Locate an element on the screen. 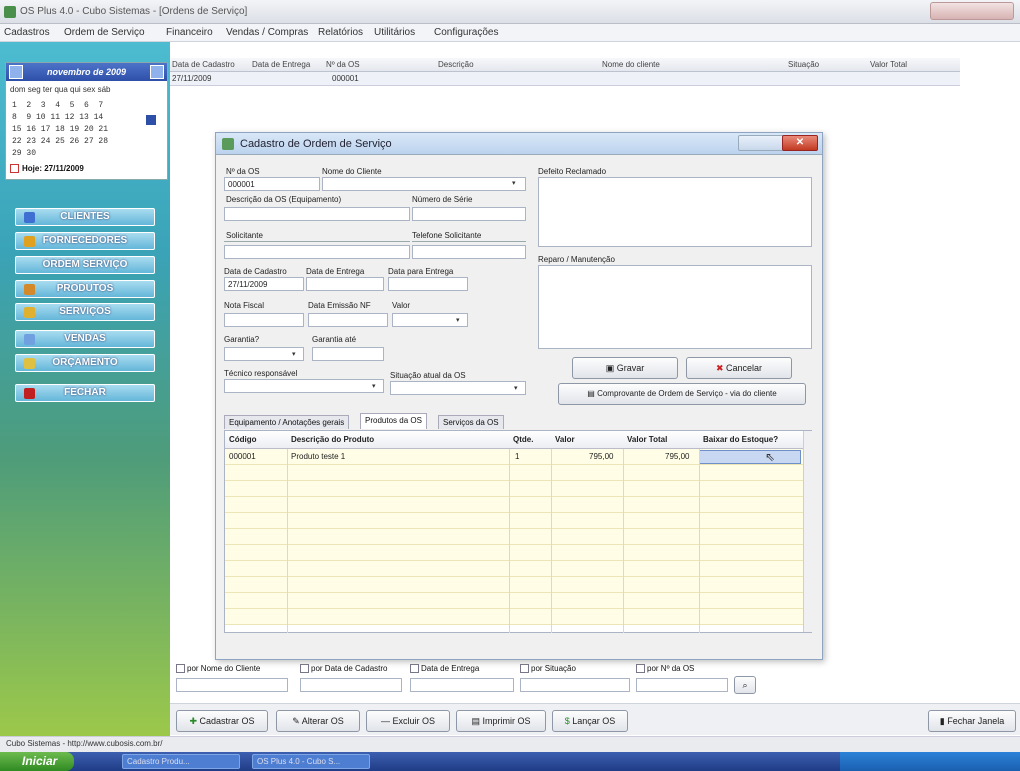 The width and height of the screenshot is (1020, 771). window-controls is located at coordinates (972, 11).